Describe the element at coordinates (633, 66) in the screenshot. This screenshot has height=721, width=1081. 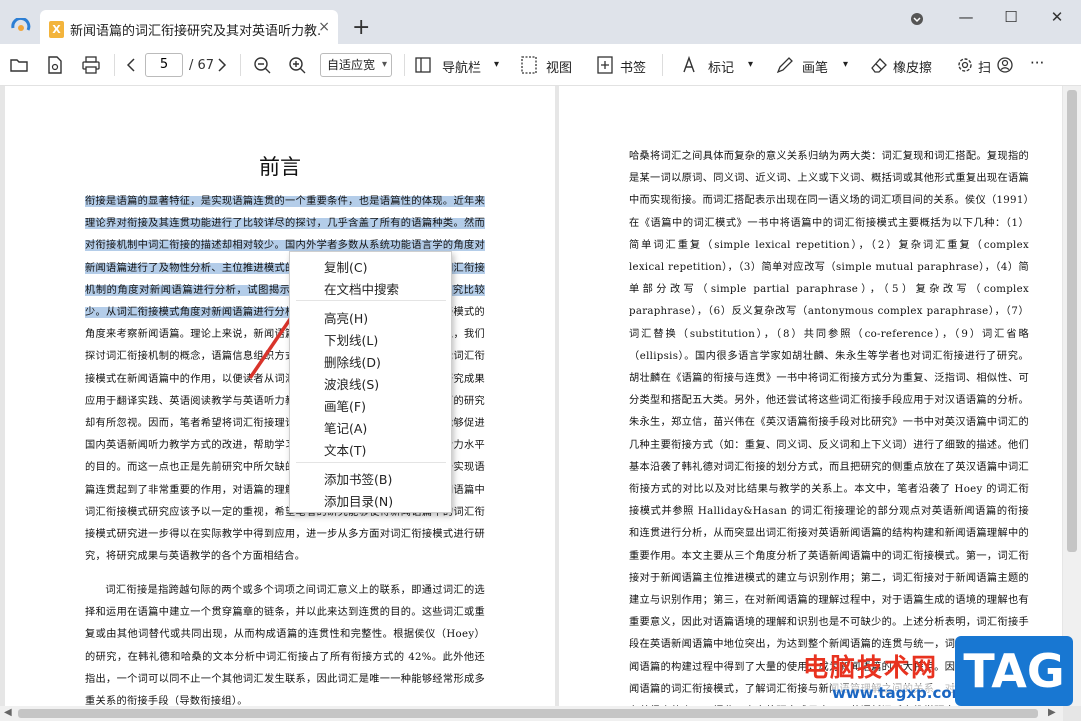
I see `bookmark-button: 书签` at that location.